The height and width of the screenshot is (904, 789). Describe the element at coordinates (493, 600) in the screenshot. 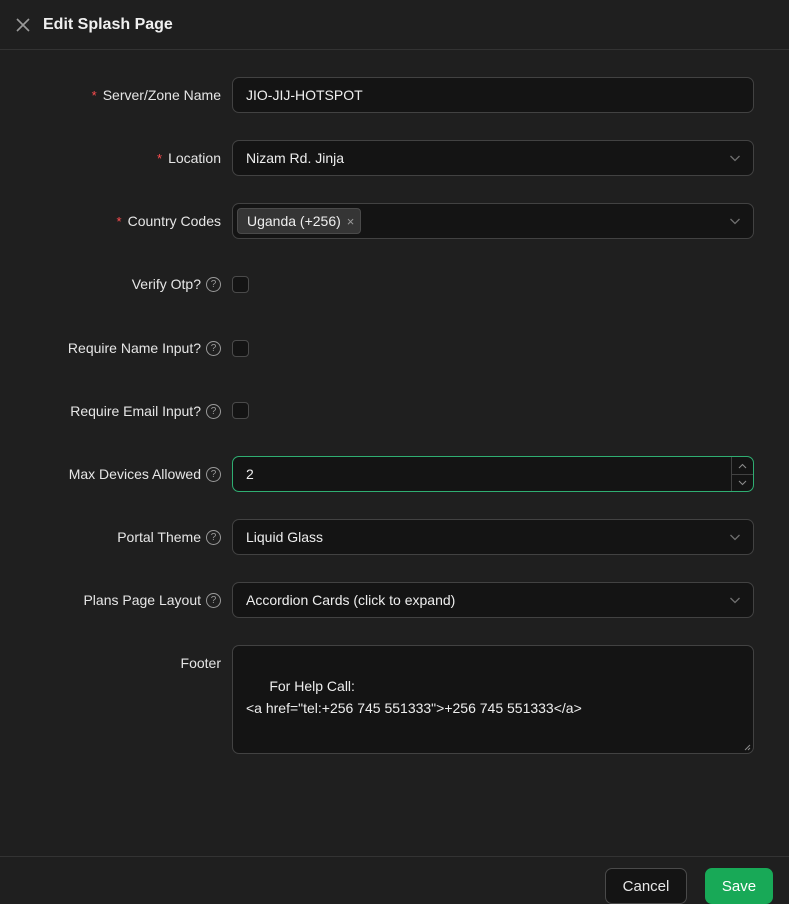

I see `plans-layout-select: Accordion Cards (click to expand)` at that location.